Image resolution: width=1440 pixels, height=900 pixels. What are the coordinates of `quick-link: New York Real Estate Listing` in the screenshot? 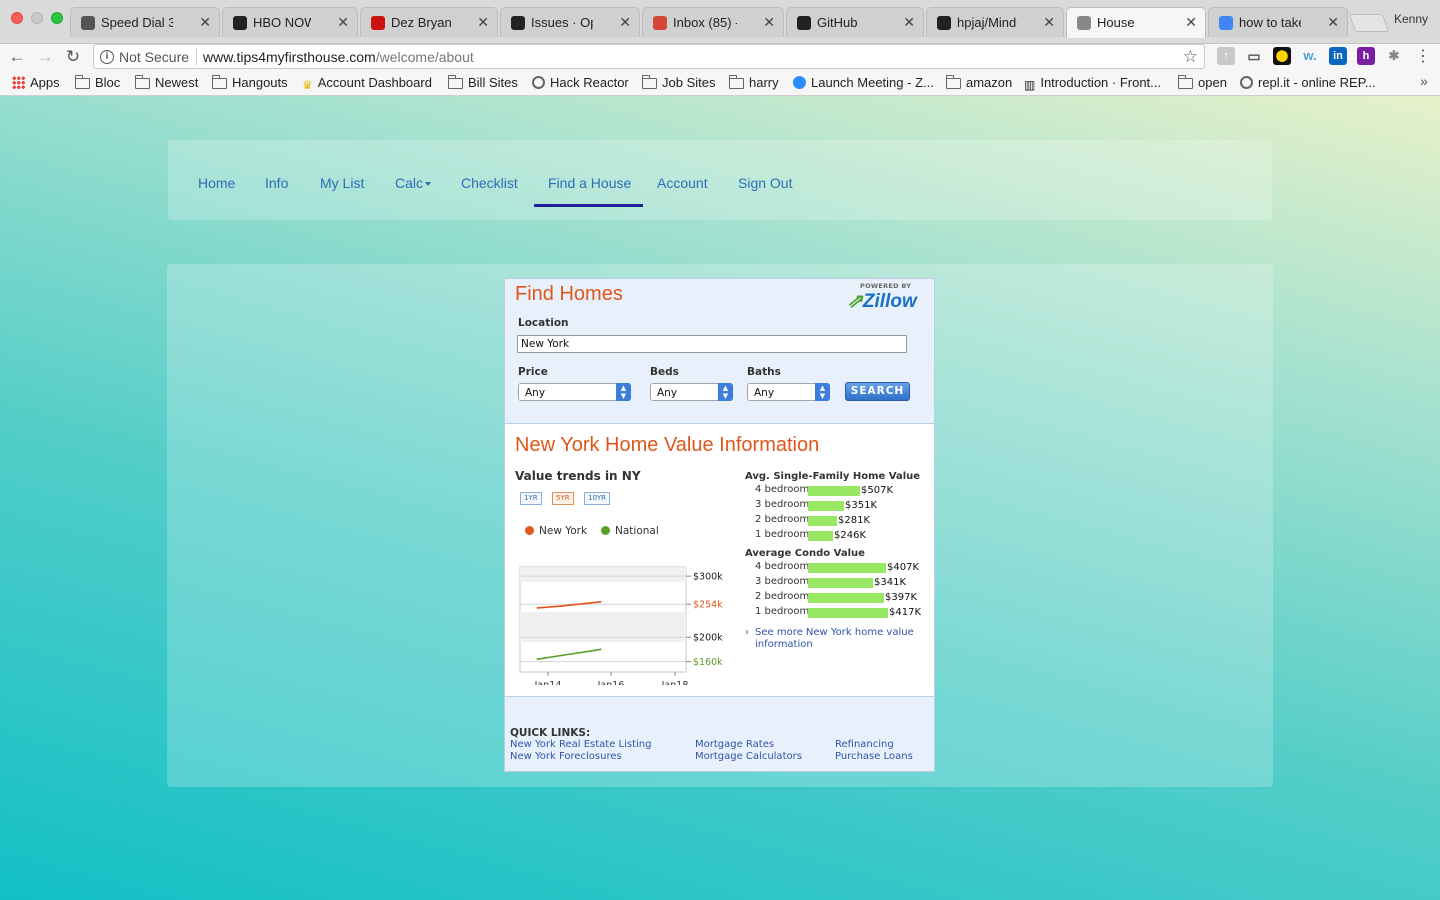 It's located at (580, 744).